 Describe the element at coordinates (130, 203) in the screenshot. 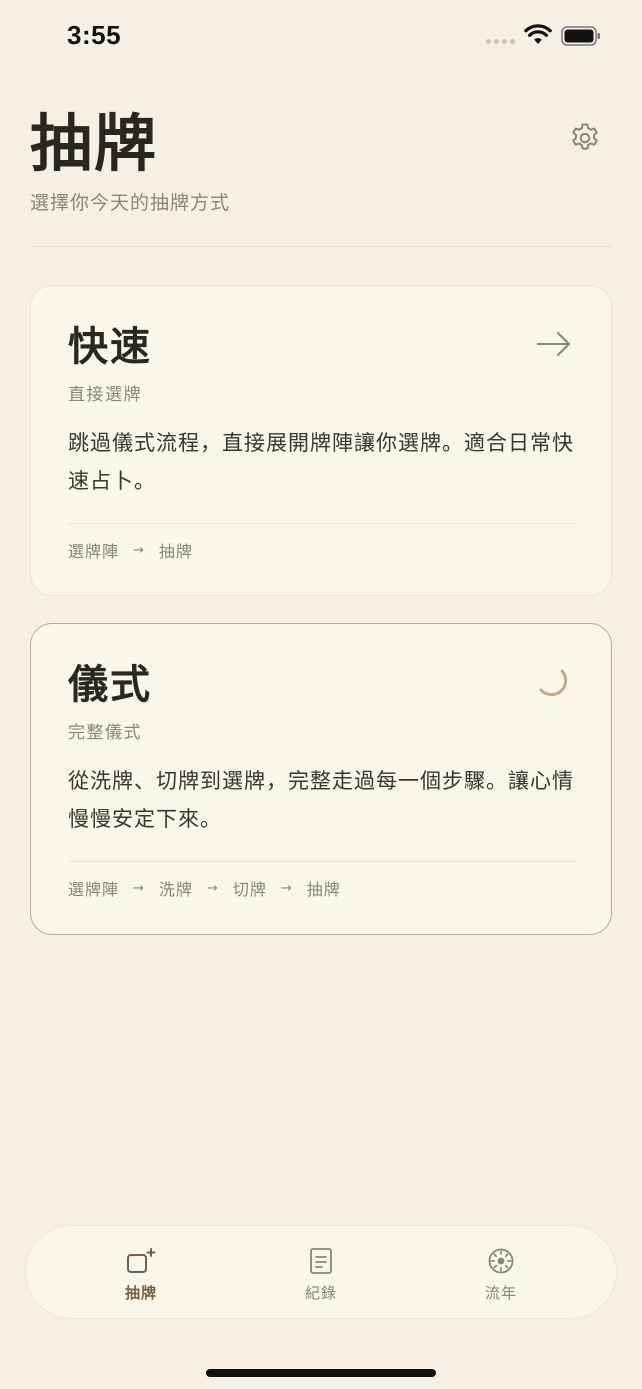

I see `page-subtitle: 選擇你今天的抽牌方式` at that location.